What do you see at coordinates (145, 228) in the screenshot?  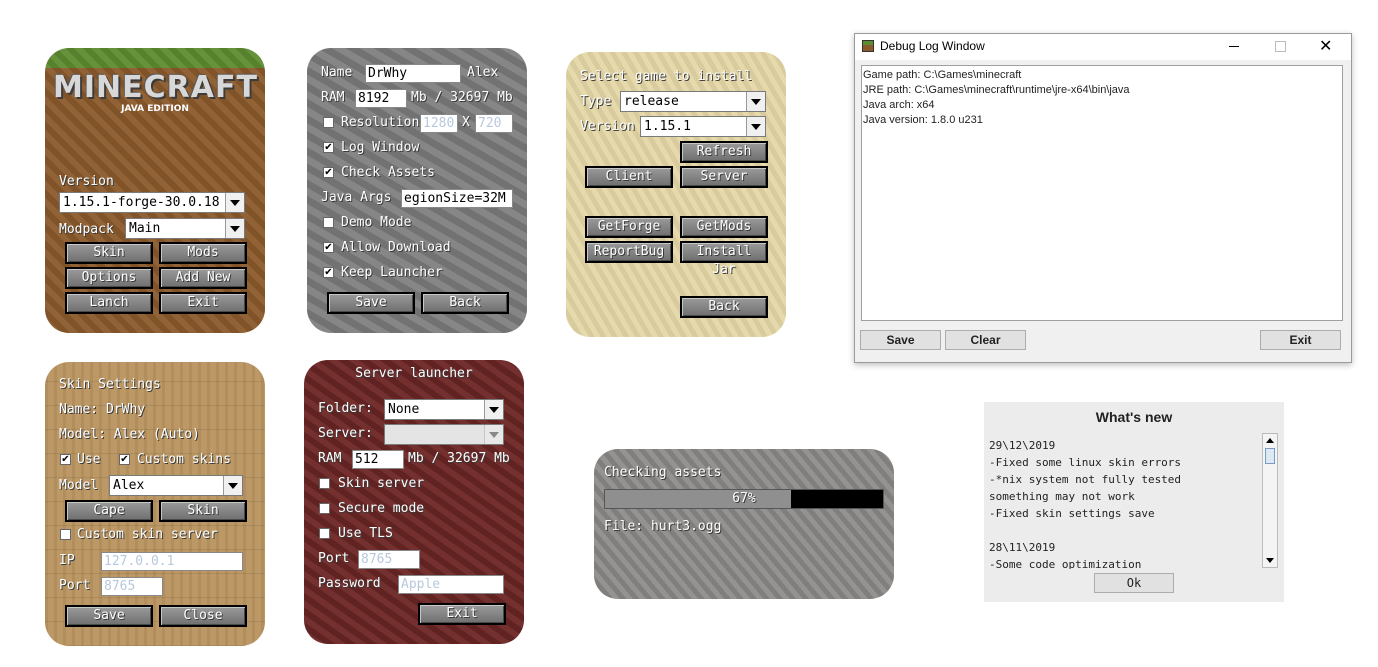 I see `modpack-select-value: Main` at bounding box center [145, 228].